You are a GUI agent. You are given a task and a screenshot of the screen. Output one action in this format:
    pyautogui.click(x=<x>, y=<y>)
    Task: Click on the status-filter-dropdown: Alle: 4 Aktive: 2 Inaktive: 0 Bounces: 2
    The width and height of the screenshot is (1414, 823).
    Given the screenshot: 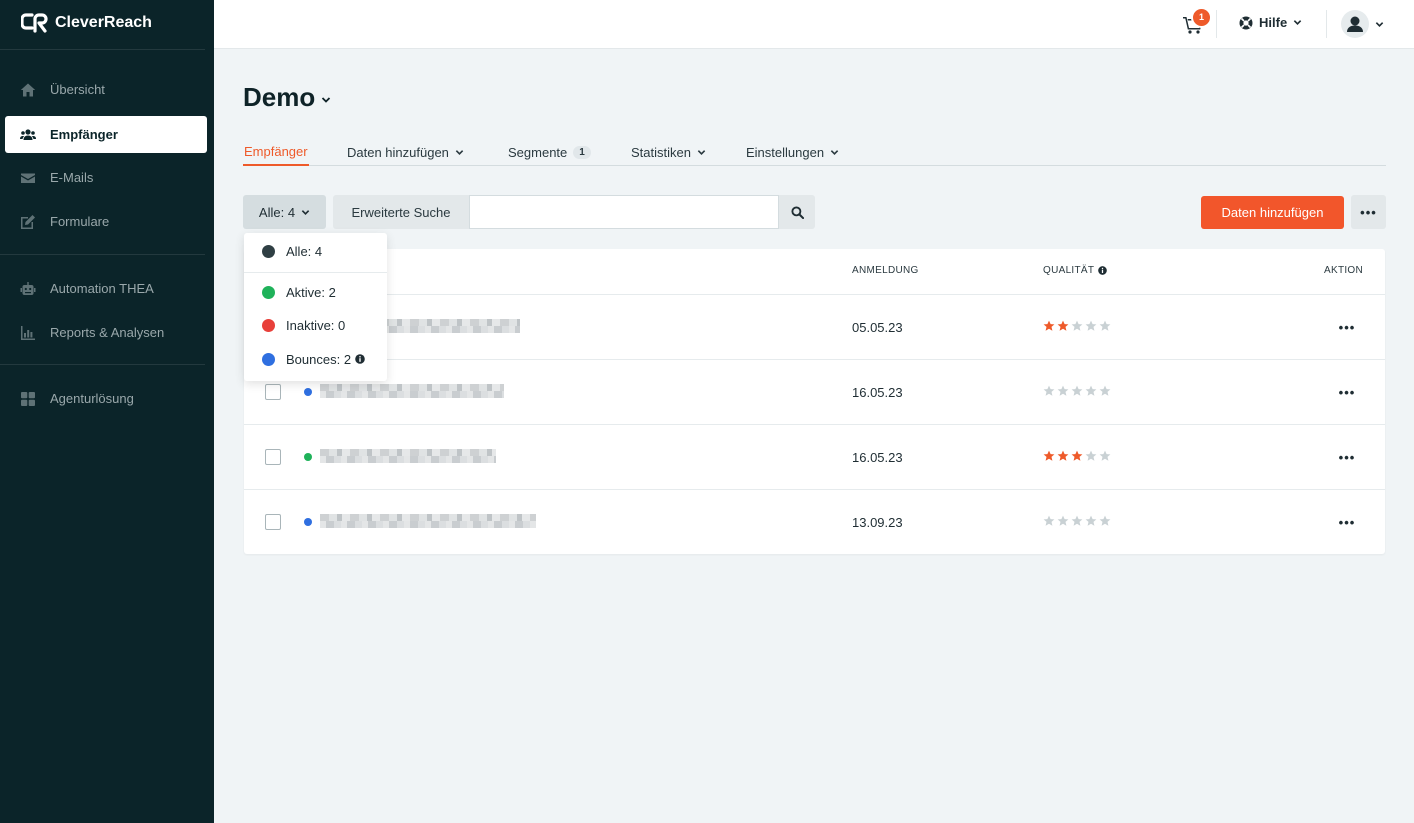 What is the action you would take?
    pyautogui.click(x=315, y=307)
    